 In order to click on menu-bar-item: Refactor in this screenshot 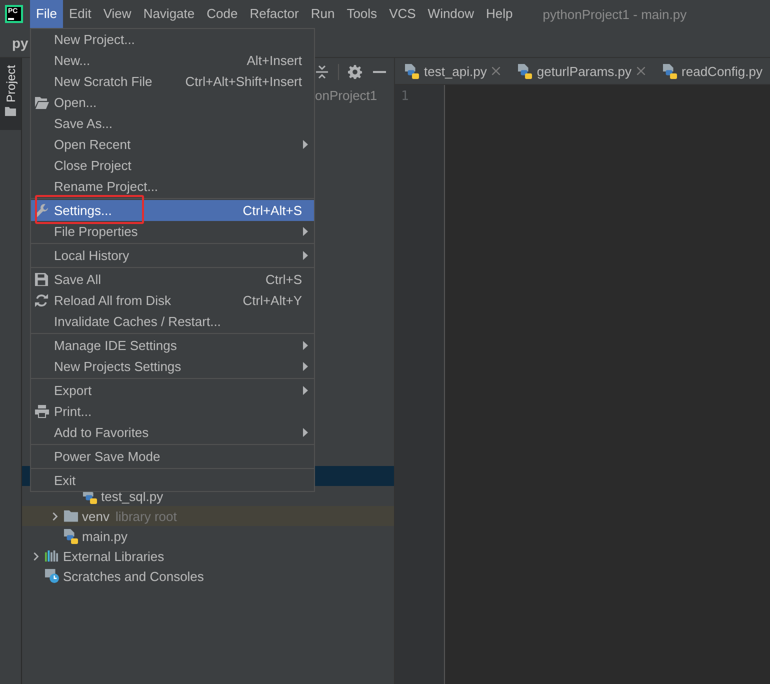, I will do `click(274, 14)`.